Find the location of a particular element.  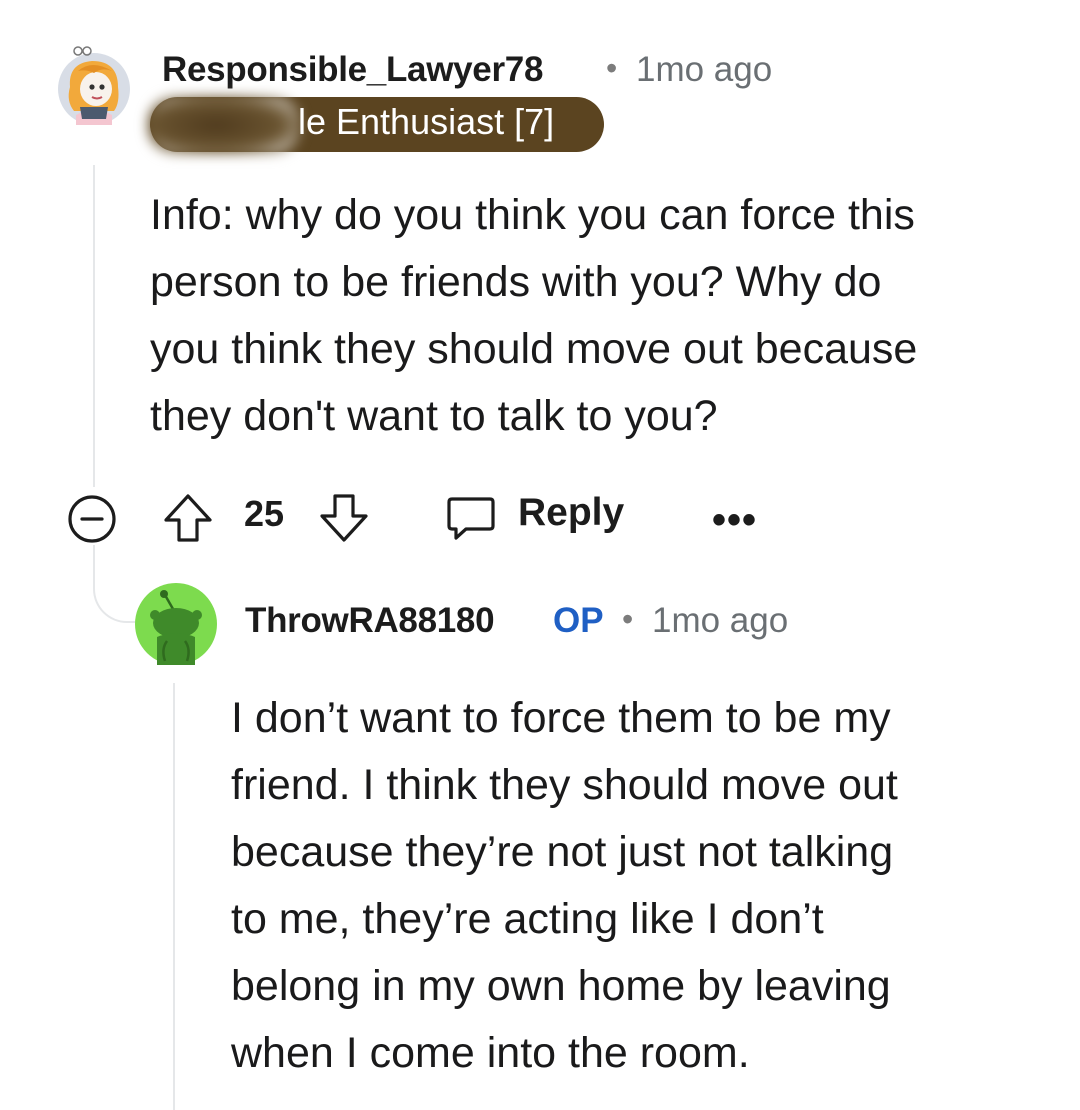

flair-redaction is located at coordinates (224, 125).